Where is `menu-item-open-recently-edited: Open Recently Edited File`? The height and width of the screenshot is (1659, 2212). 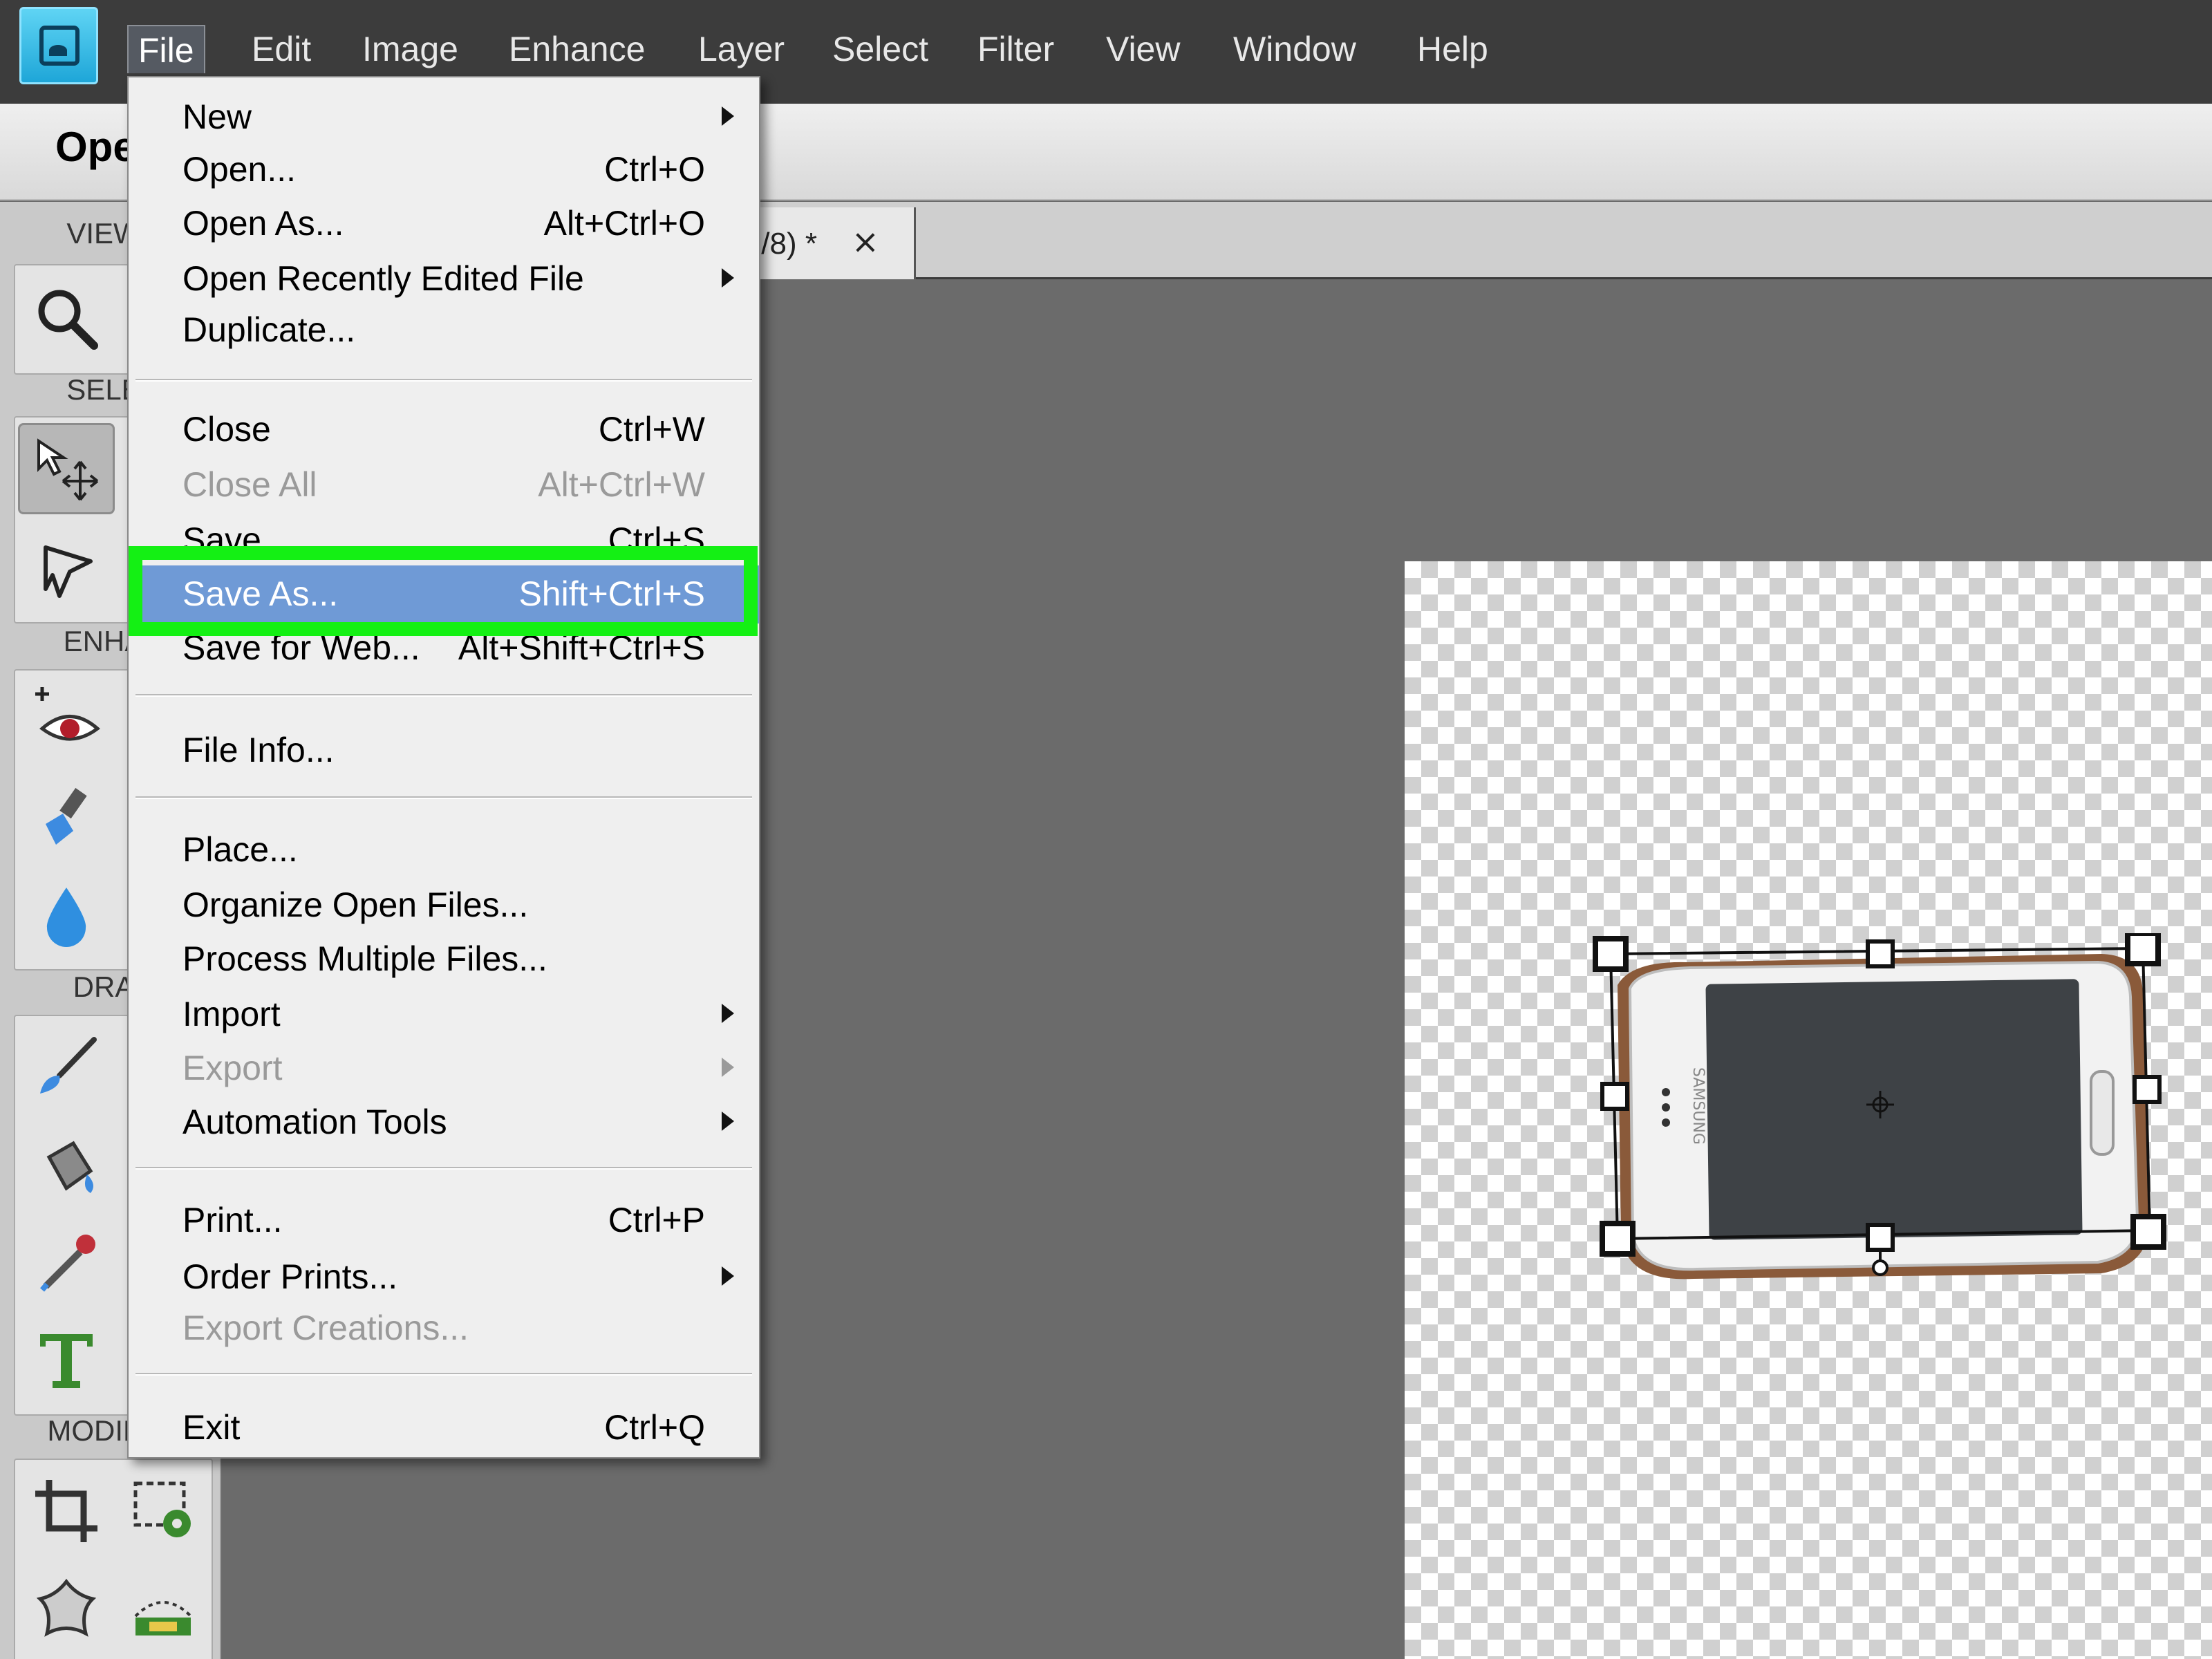 menu-item-open-recently-edited: Open Recently Edited File is located at coordinates (444, 279).